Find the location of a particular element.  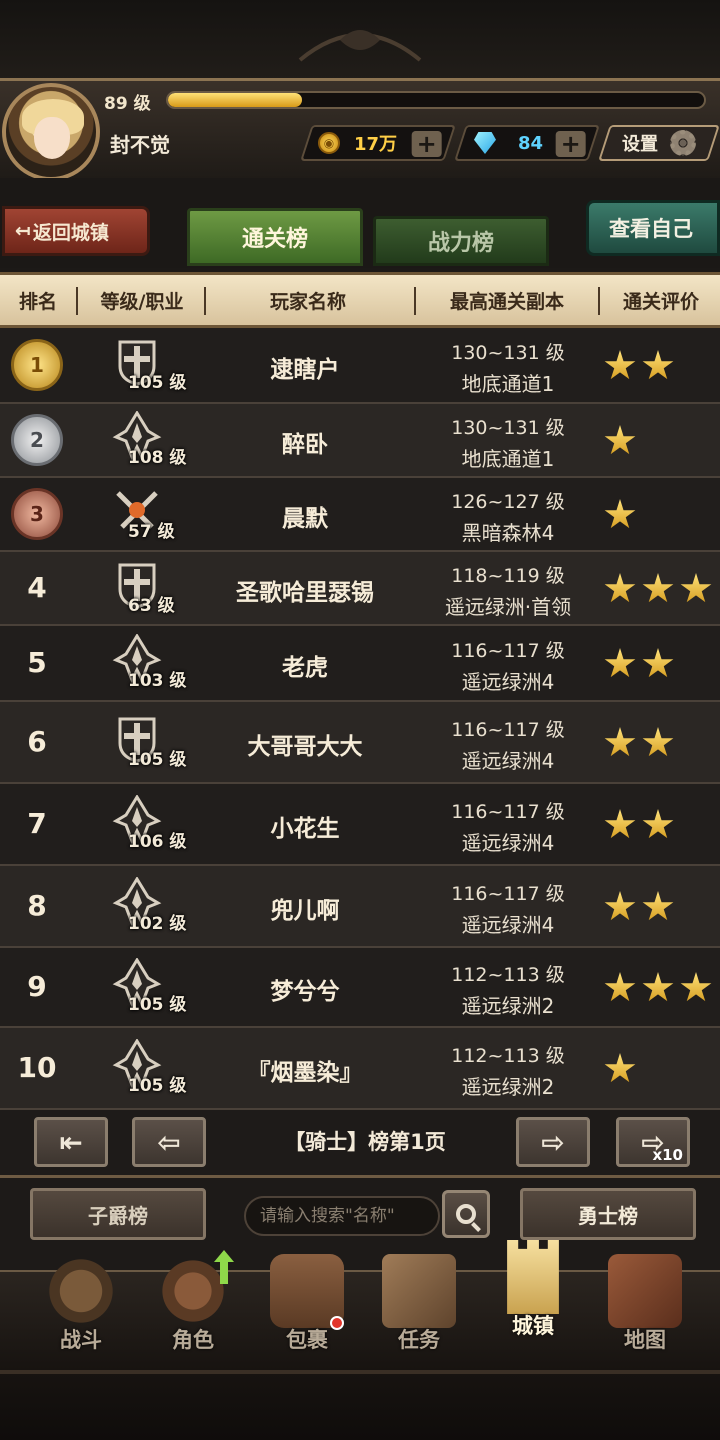

player-level: 89 级 is located at coordinates (127, 104).